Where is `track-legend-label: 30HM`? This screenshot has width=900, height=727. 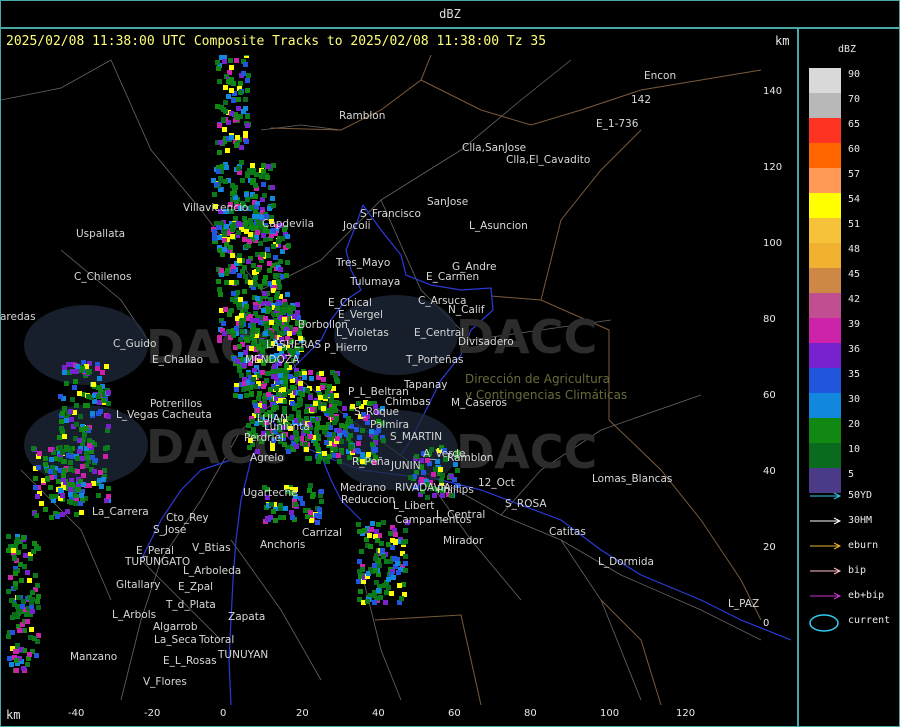 track-legend-label: 30HM is located at coordinates (860, 520).